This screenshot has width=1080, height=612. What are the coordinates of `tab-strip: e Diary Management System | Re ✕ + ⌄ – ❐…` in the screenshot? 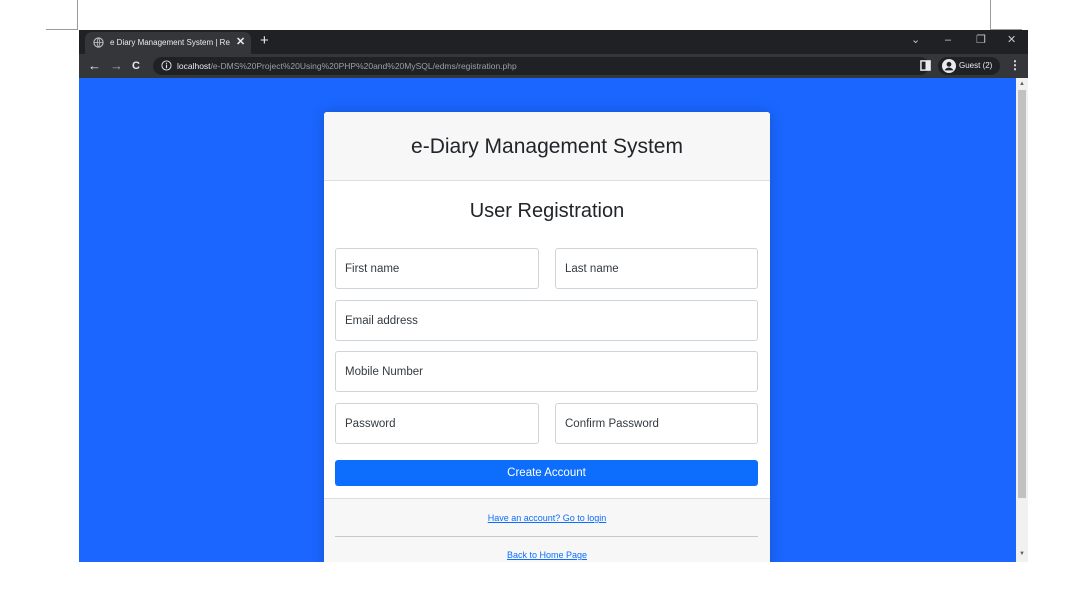 It's located at (553, 42).